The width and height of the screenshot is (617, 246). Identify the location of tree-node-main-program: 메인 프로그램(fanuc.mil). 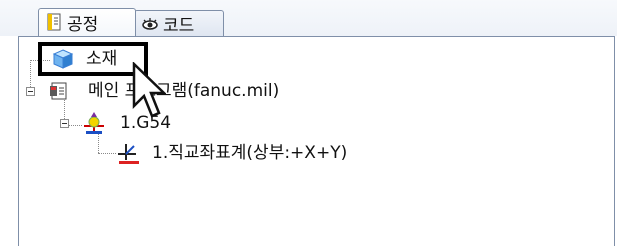
(183, 91).